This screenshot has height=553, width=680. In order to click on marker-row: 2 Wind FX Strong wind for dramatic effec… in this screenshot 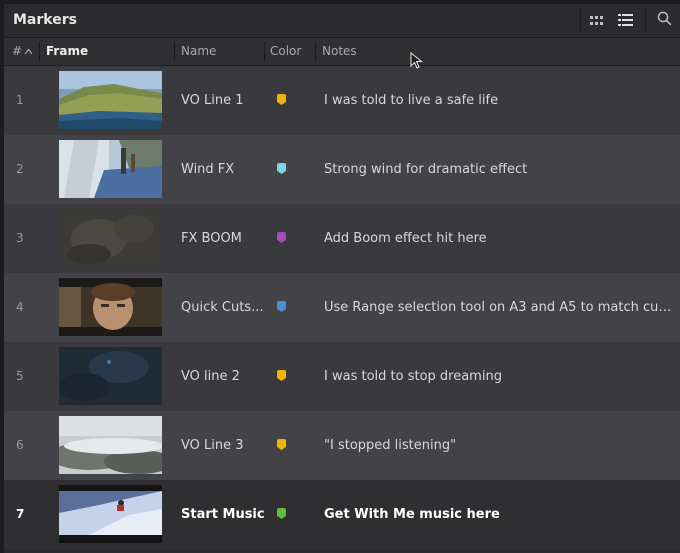, I will do `click(342, 169)`.